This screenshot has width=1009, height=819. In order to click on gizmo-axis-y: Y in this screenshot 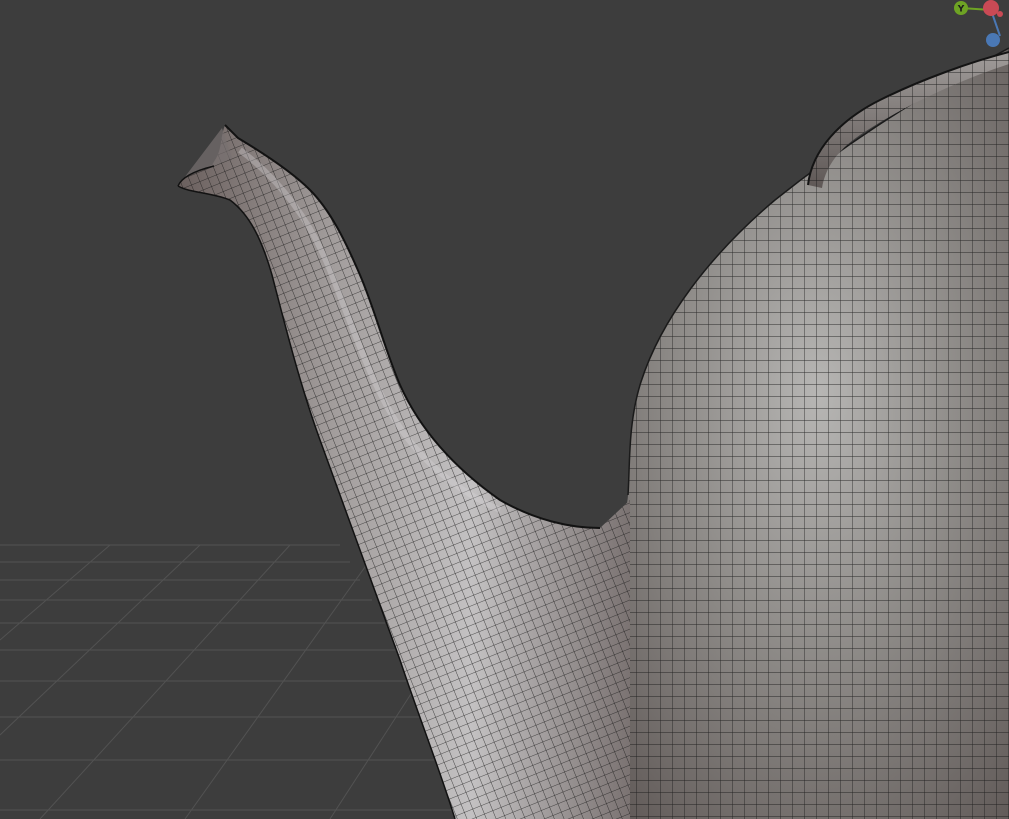, I will do `click(961, 8)`.